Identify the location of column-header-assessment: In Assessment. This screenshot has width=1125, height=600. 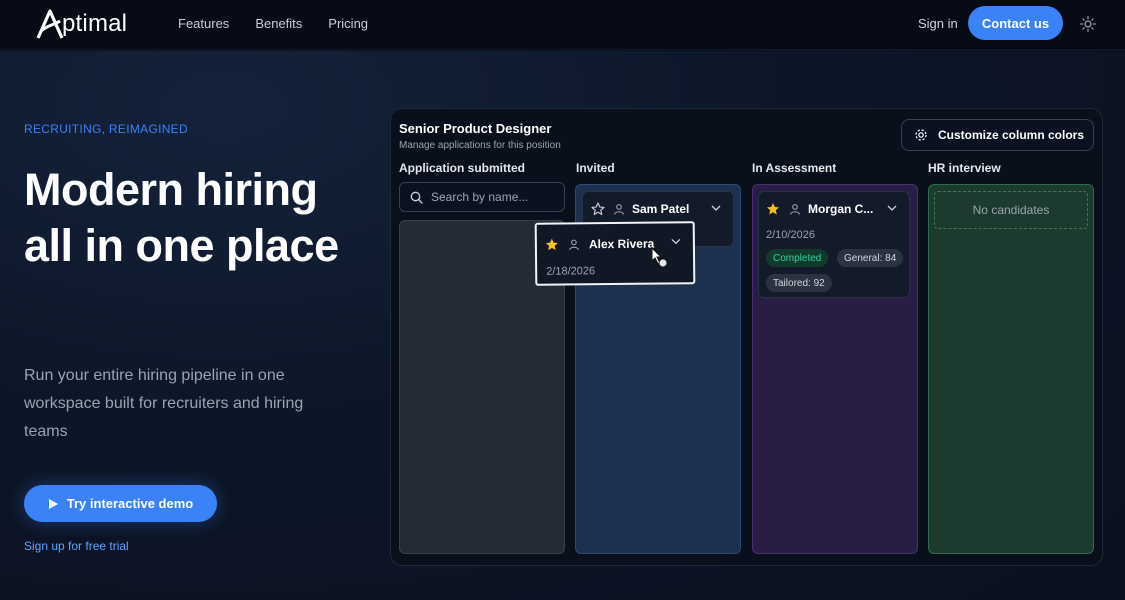
(794, 168).